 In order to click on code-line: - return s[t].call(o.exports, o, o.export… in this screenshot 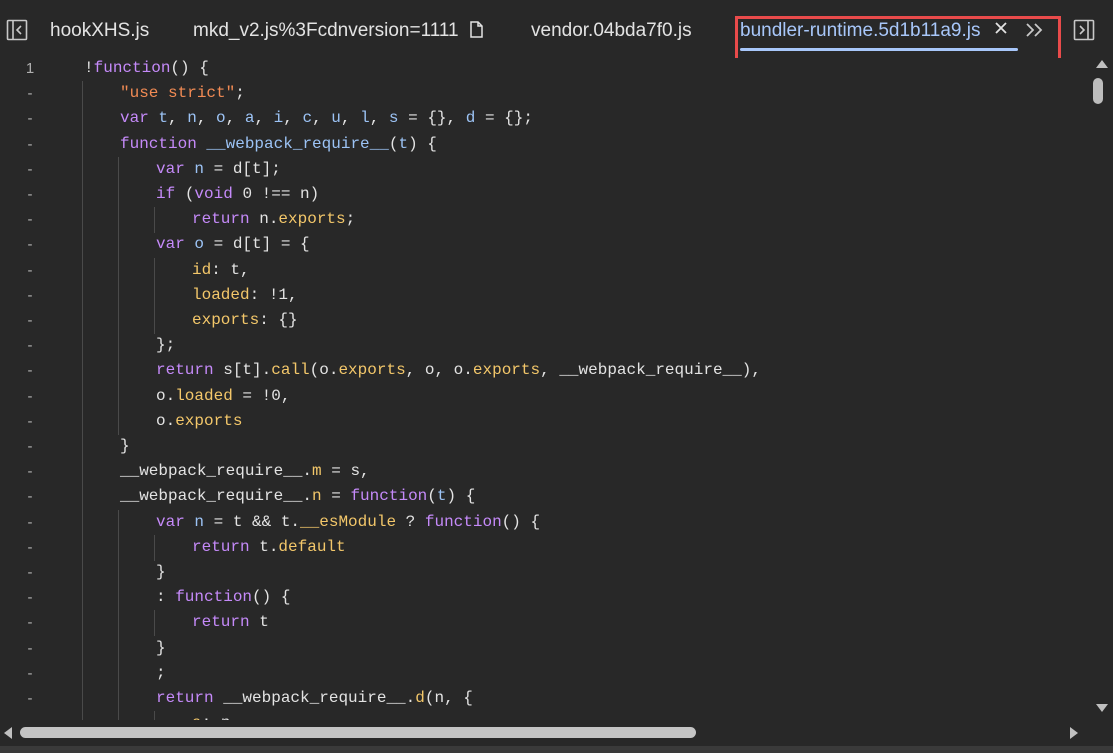, I will do `click(544, 371)`.